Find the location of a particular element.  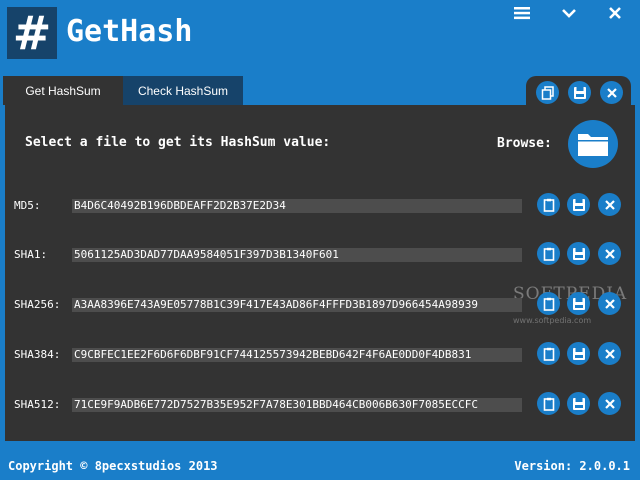

tab-bar: Get HashSum Check HashSum is located at coordinates (123, 90).